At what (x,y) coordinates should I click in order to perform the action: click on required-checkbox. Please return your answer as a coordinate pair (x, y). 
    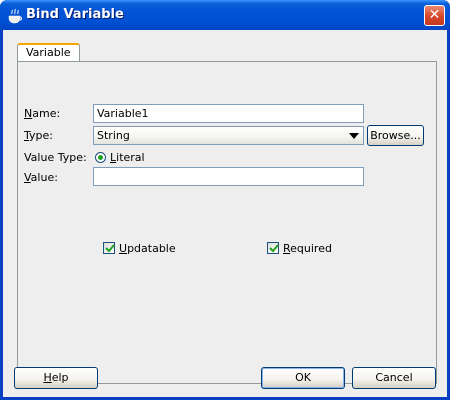
    Looking at the image, I should click on (273, 248).